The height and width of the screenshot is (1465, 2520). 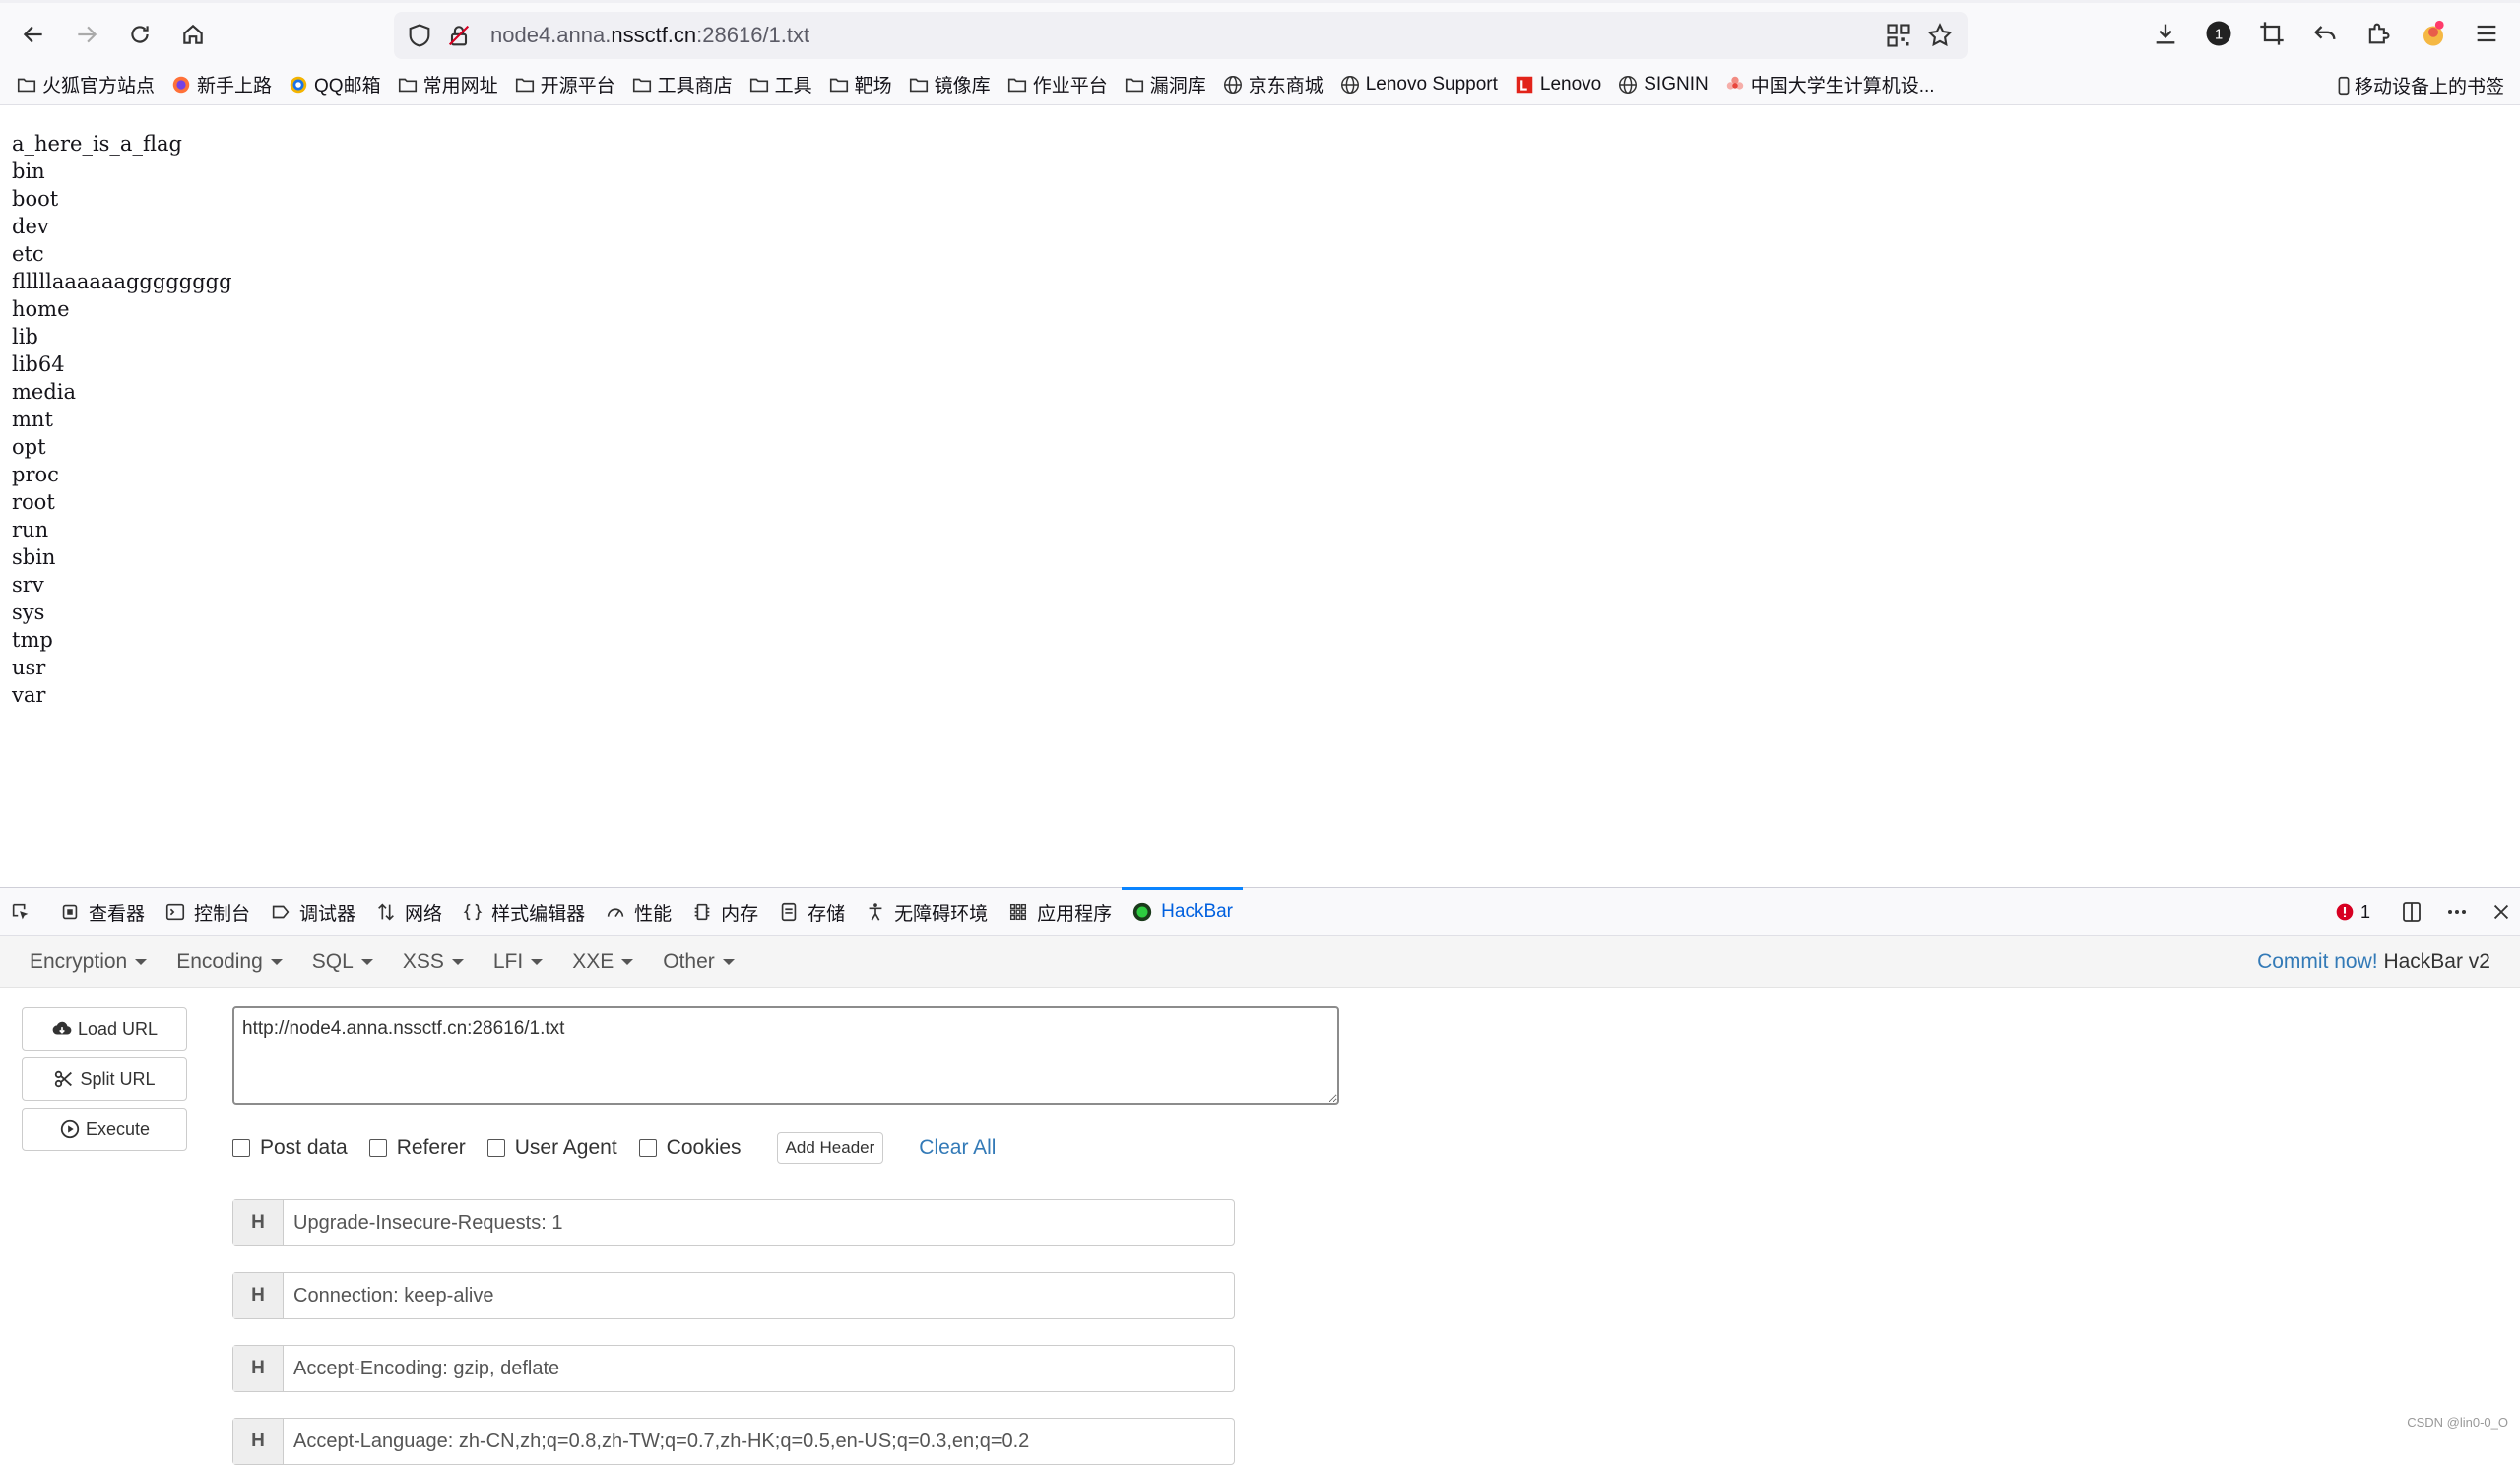 I want to click on more-options-icon, so click(x=2457, y=912).